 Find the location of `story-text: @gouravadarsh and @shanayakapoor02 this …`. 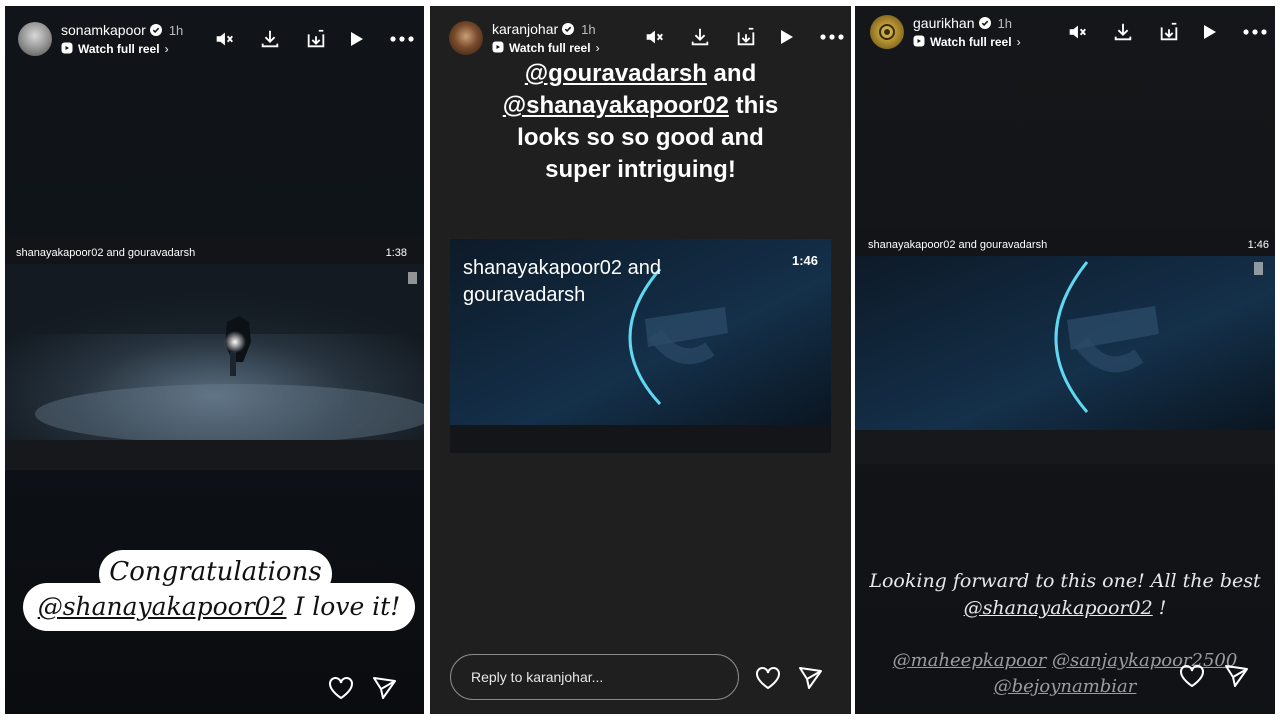

story-text: @gouravadarsh and @shanayakapoor02 this … is located at coordinates (640, 122).